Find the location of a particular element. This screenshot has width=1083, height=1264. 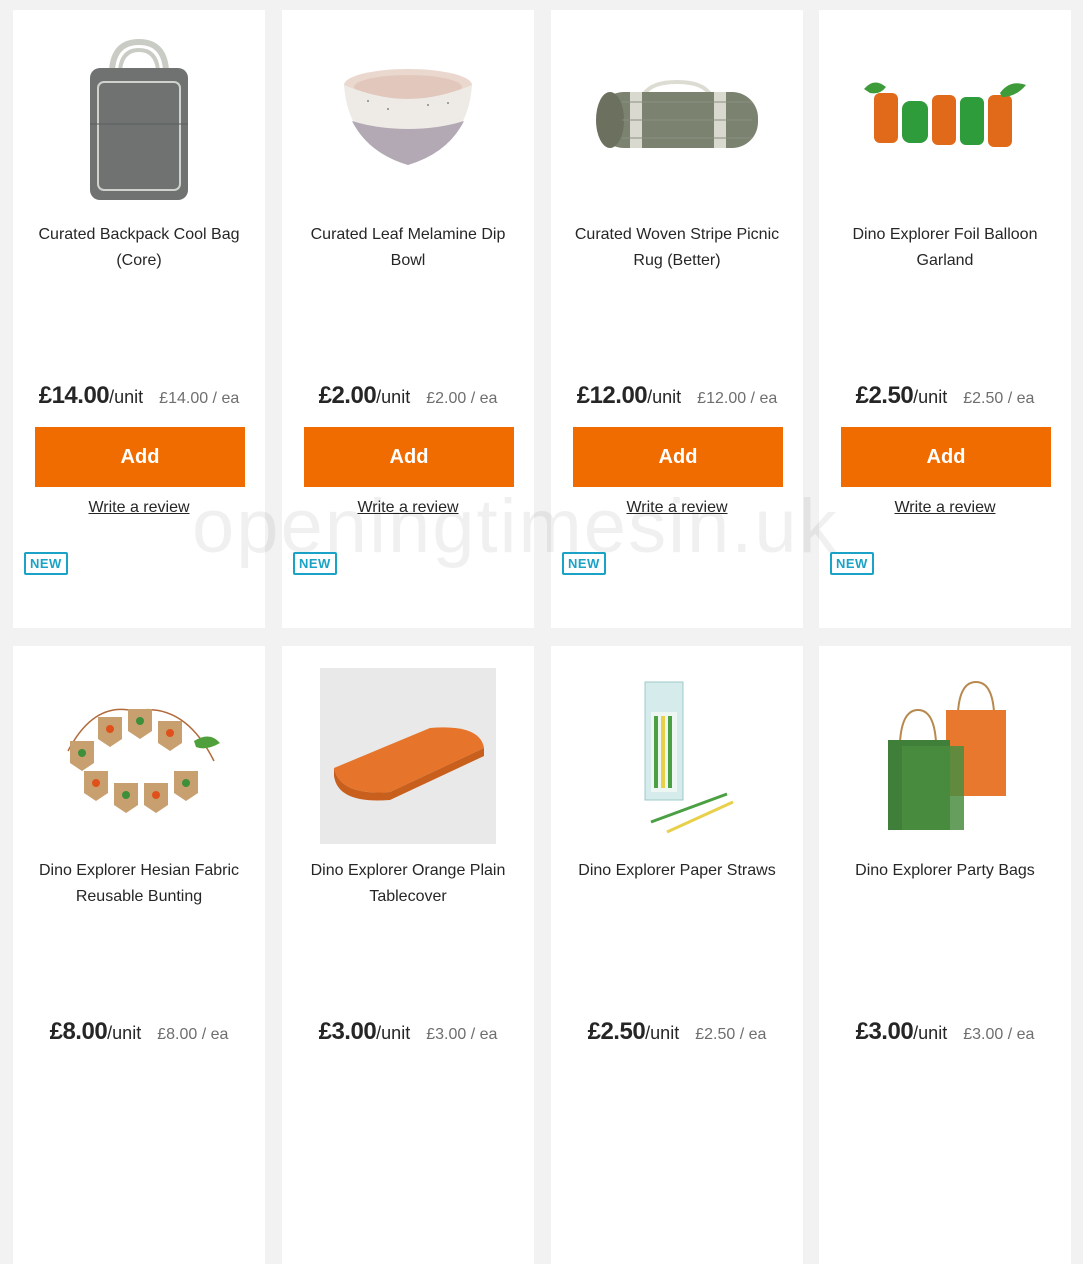

price-row: £2.00 /unit £2.00 / ea is located at coordinates (408, 396).